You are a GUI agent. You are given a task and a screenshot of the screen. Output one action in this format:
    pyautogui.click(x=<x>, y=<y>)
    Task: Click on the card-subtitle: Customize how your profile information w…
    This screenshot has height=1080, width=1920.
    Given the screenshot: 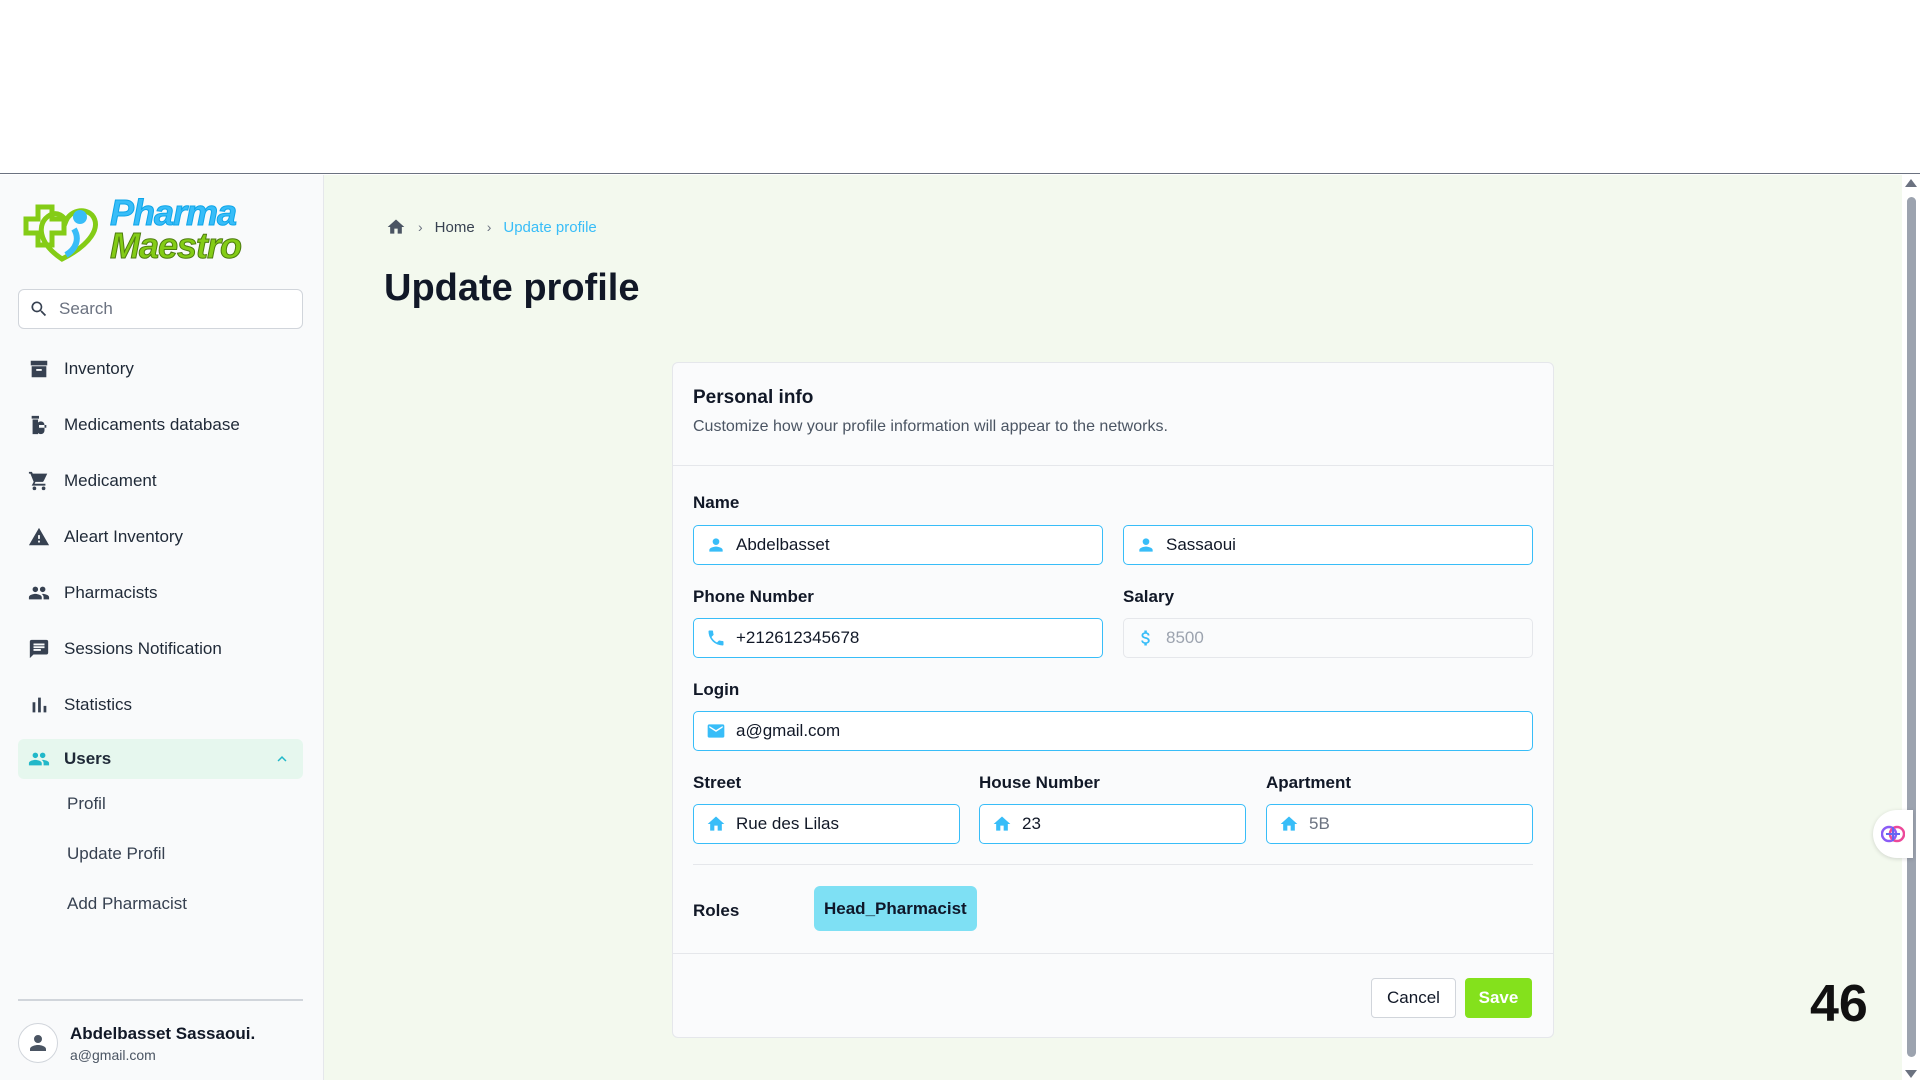 What is the action you would take?
    pyautogui.click(x=930, y=426)
    